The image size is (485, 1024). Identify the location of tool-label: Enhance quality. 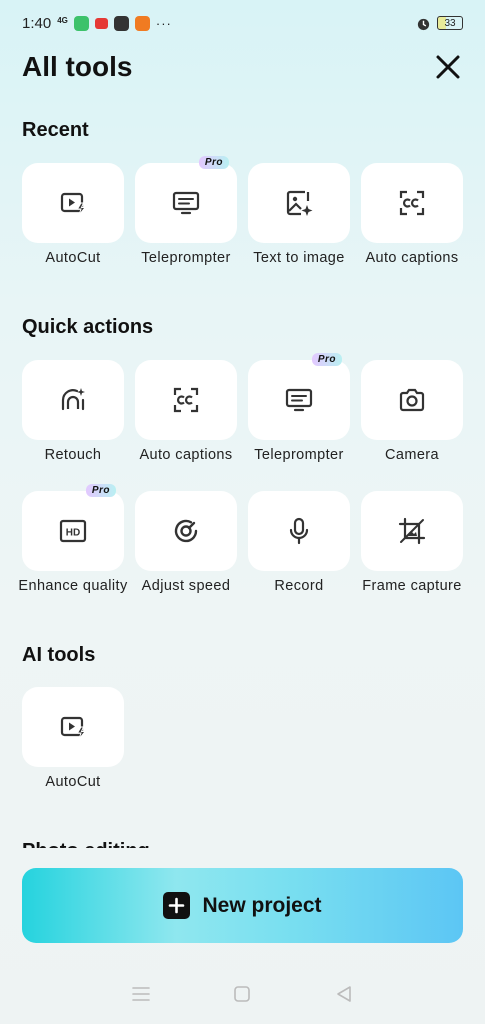
(73, 586).